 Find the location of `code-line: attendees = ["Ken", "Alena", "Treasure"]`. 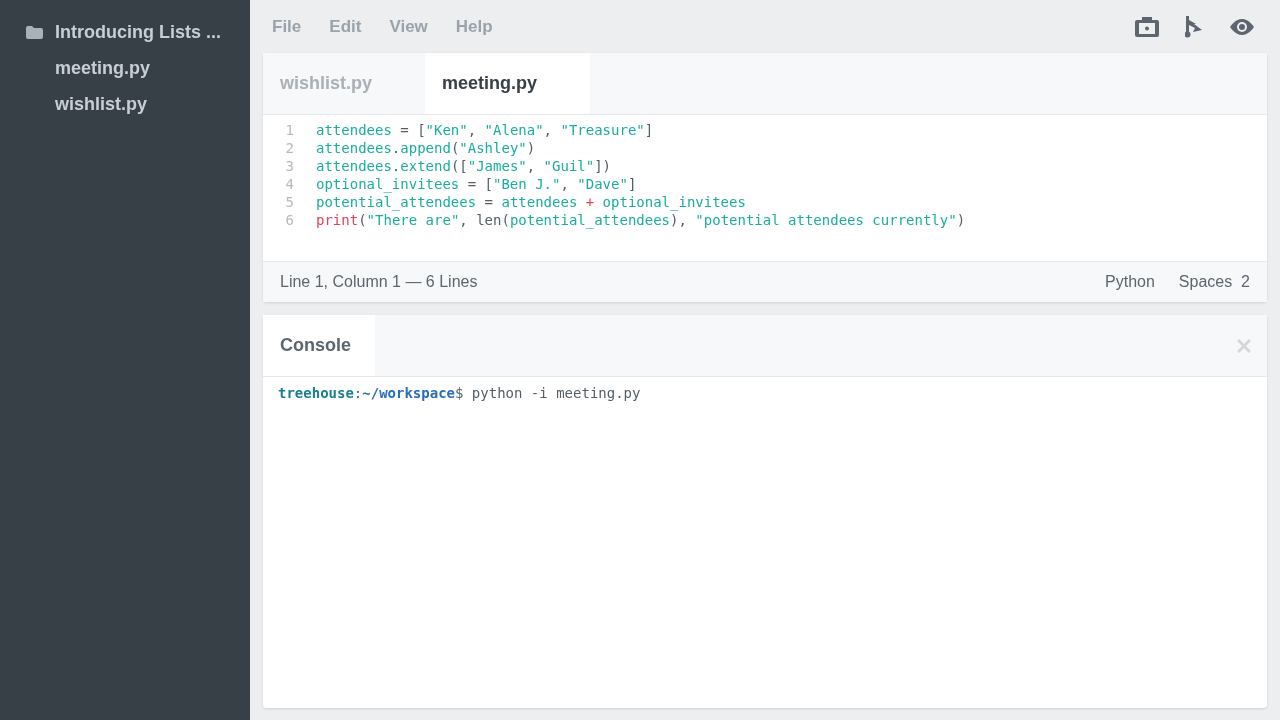

code-line: attendees = ["Ken", "Alena", "Treasure"] is located at coordinates (485, 130).